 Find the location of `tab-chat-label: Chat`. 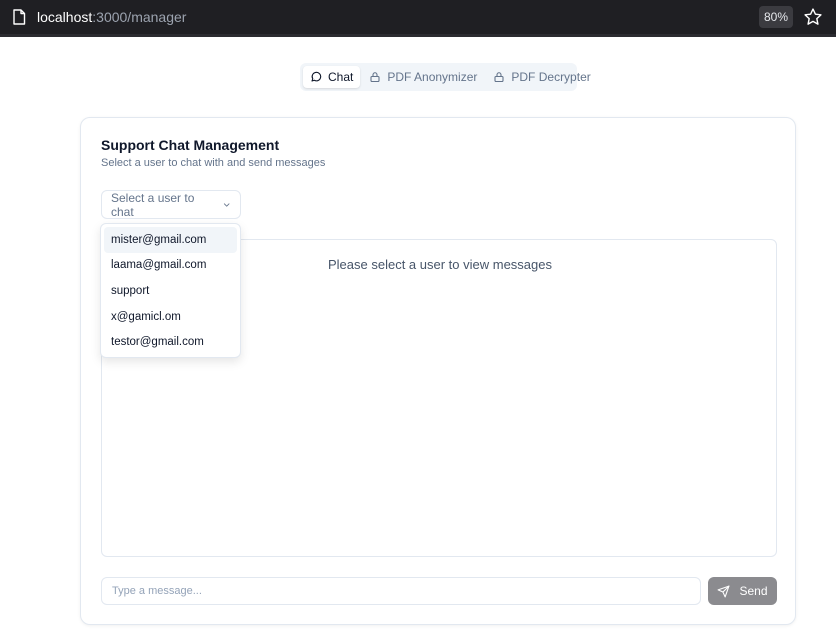

tab-chat-label: Chat is located at coordinates (341, 77).